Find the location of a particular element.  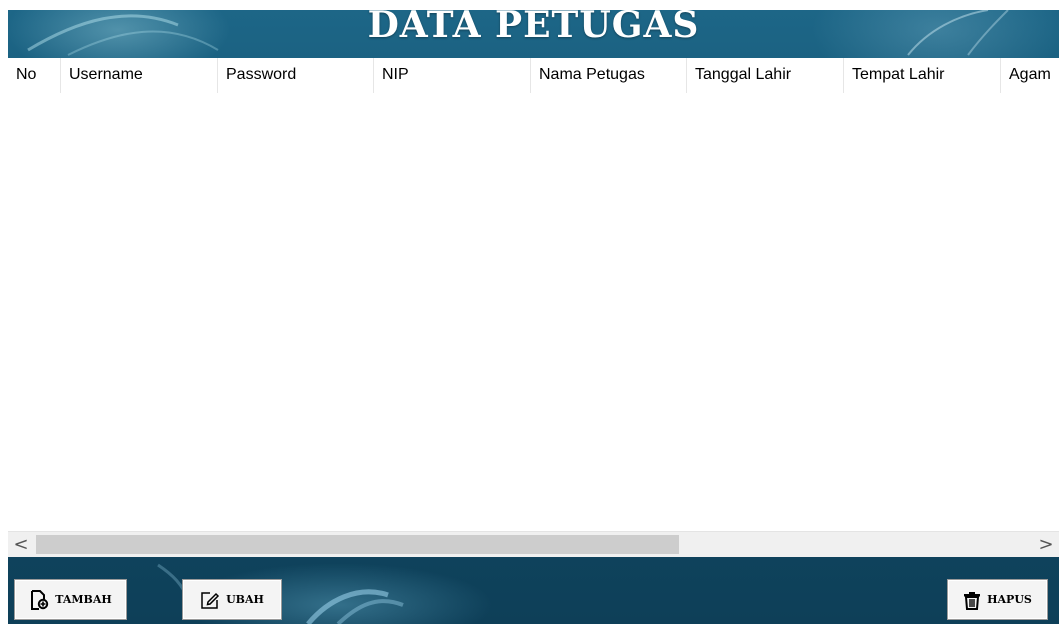

column-header-agama: Agam is located at coordinates (1030, 75).